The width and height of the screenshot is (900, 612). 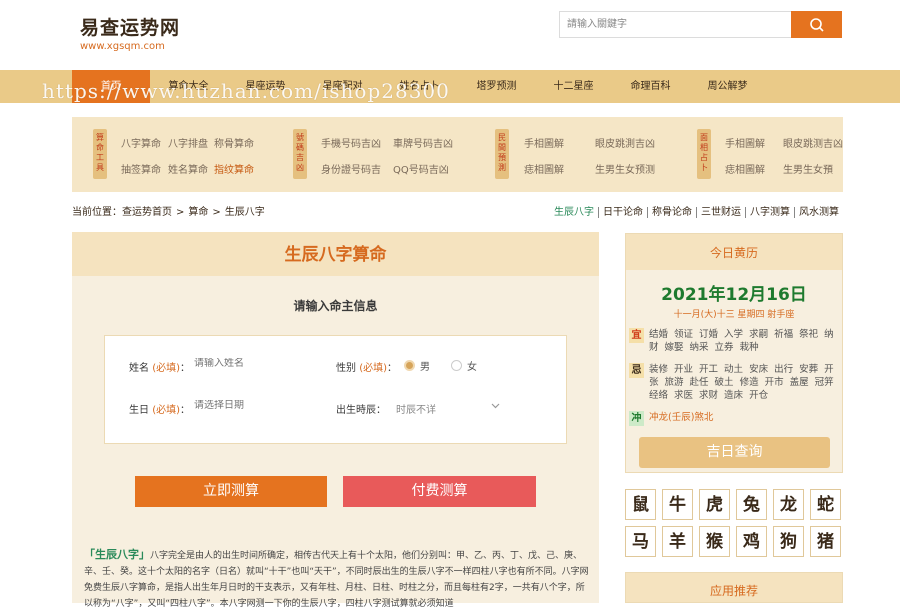 I want to click on chevron-down-icon, so click(x=495, y=406).